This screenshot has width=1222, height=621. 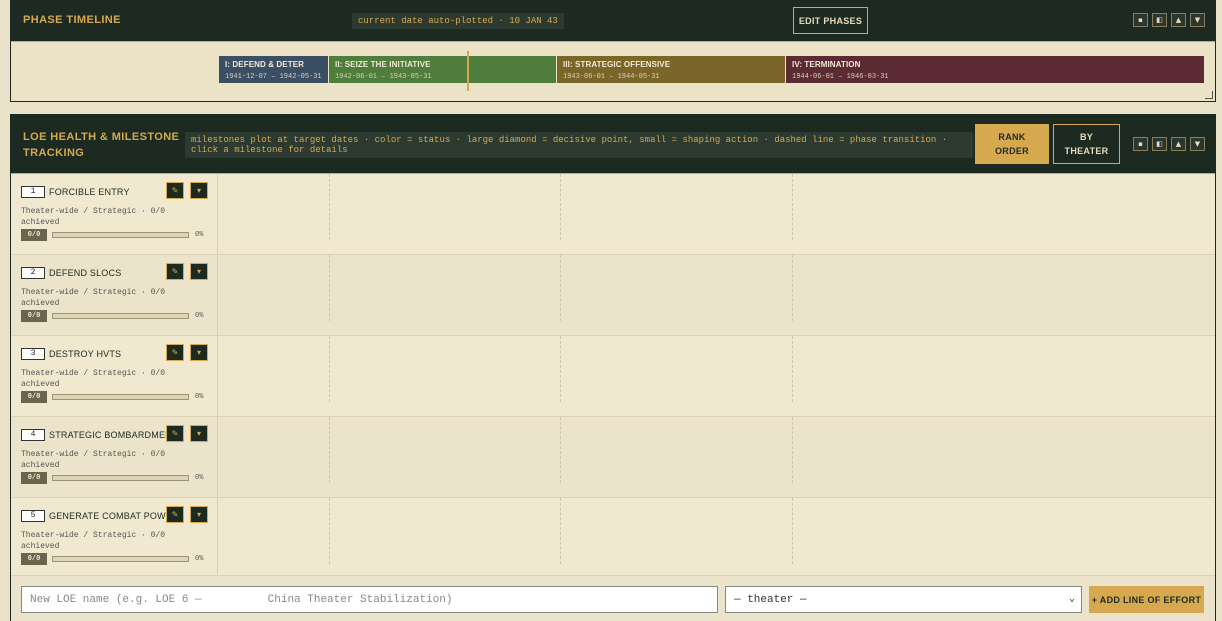 What do you see at coordinates (33, 191) in the screenshot?
I see `loe-number-field: 1` at bounding box center [33, 191].